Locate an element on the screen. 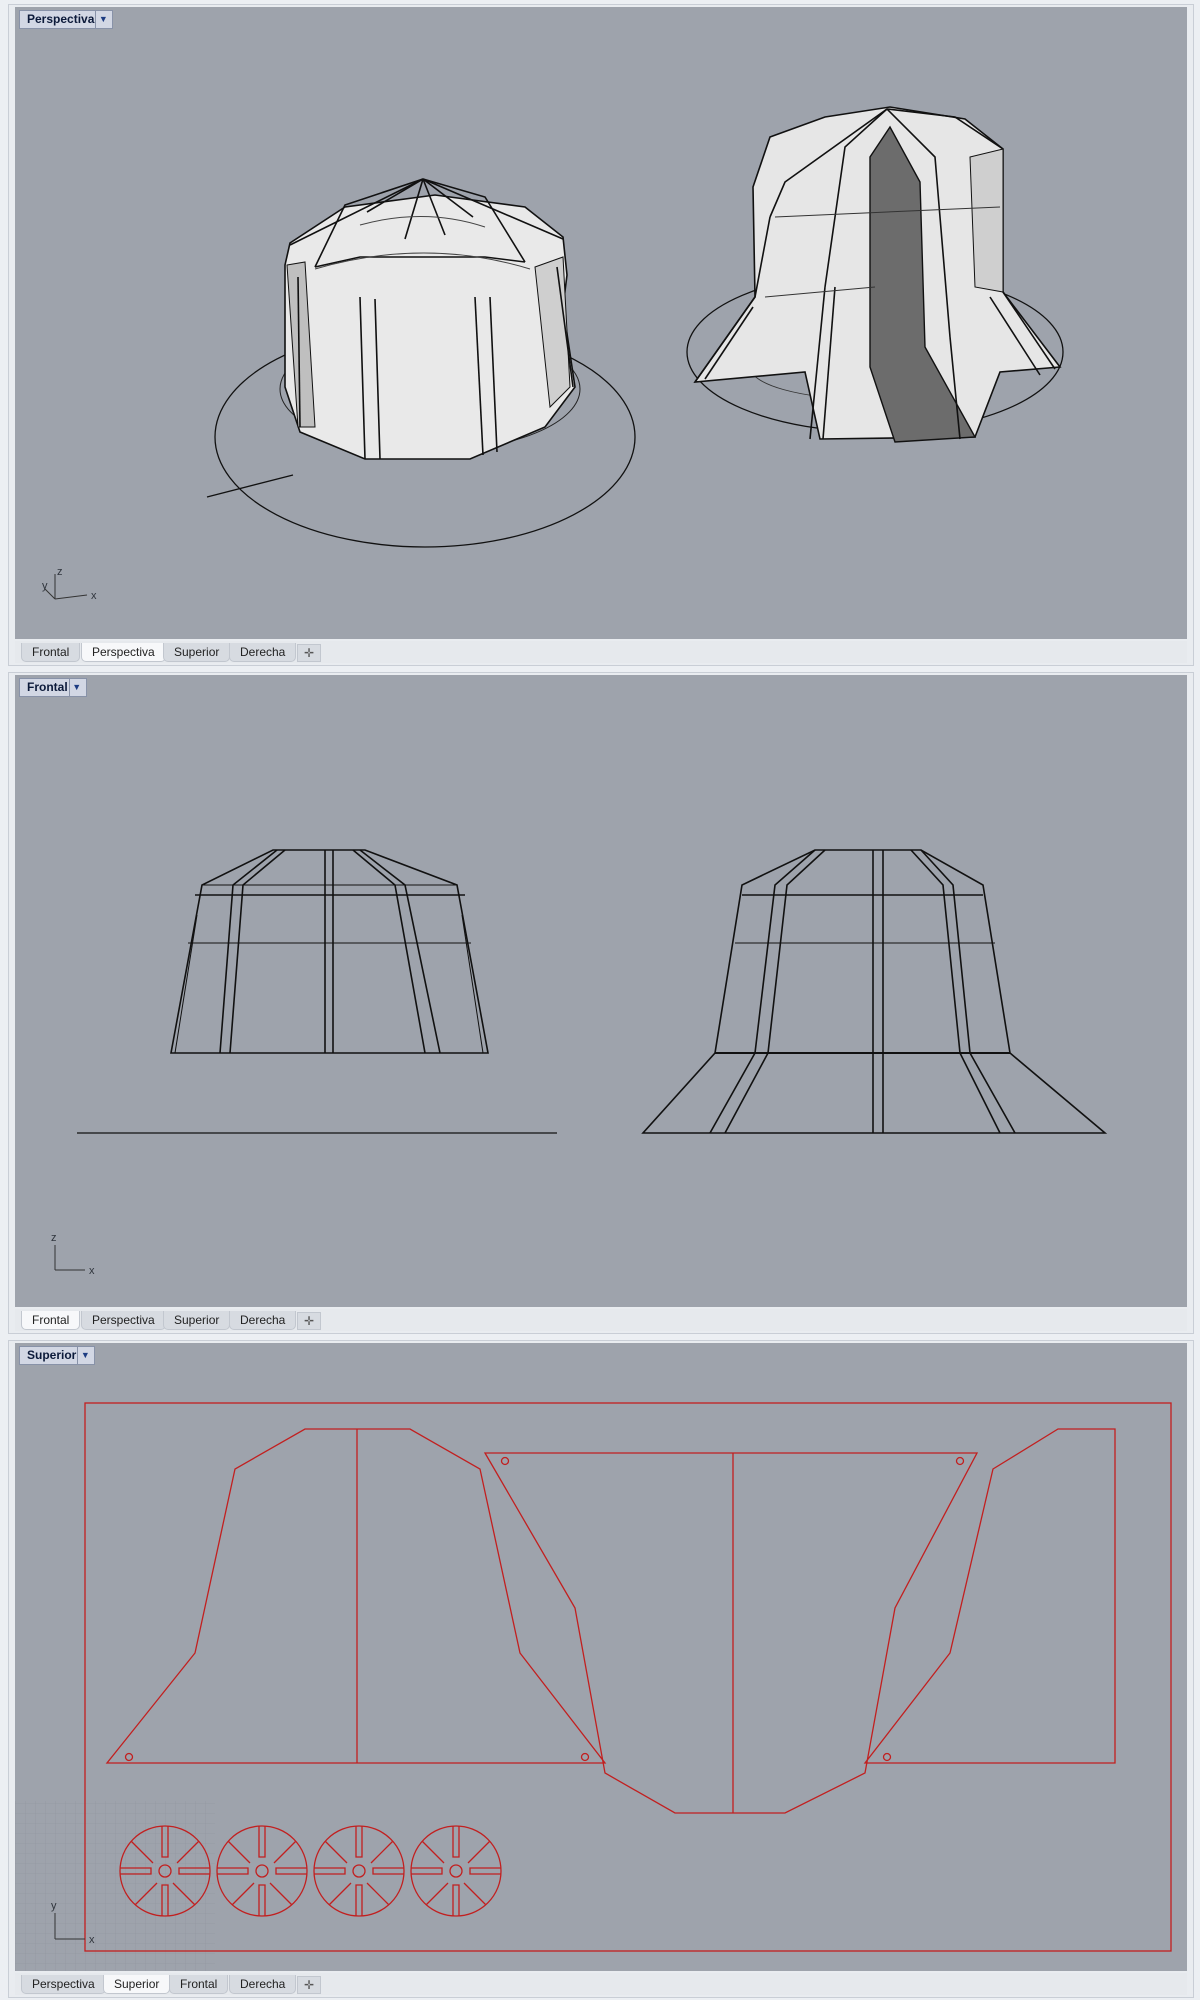 The height and width of the screenshot is (2000, 1200). viewport-title-label: Perspectiva is located at coordinates (61, 19).